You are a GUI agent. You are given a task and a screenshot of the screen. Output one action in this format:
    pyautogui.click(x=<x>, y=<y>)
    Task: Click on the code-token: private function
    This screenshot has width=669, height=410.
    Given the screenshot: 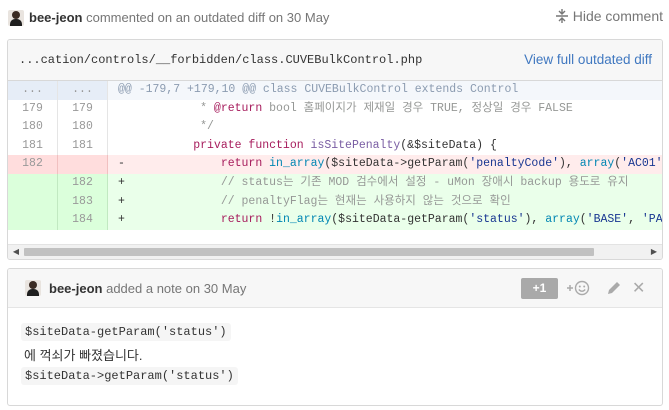 What is the action you would take?
    pyautogui.click(x=248, y=145)
    